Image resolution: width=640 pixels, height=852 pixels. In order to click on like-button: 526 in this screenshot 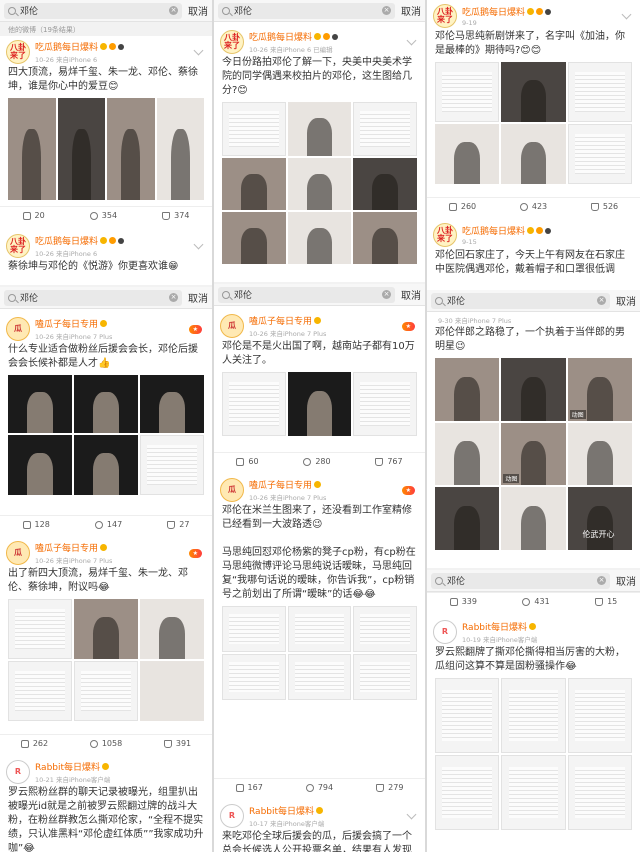, I will do `click(604, 206)`.